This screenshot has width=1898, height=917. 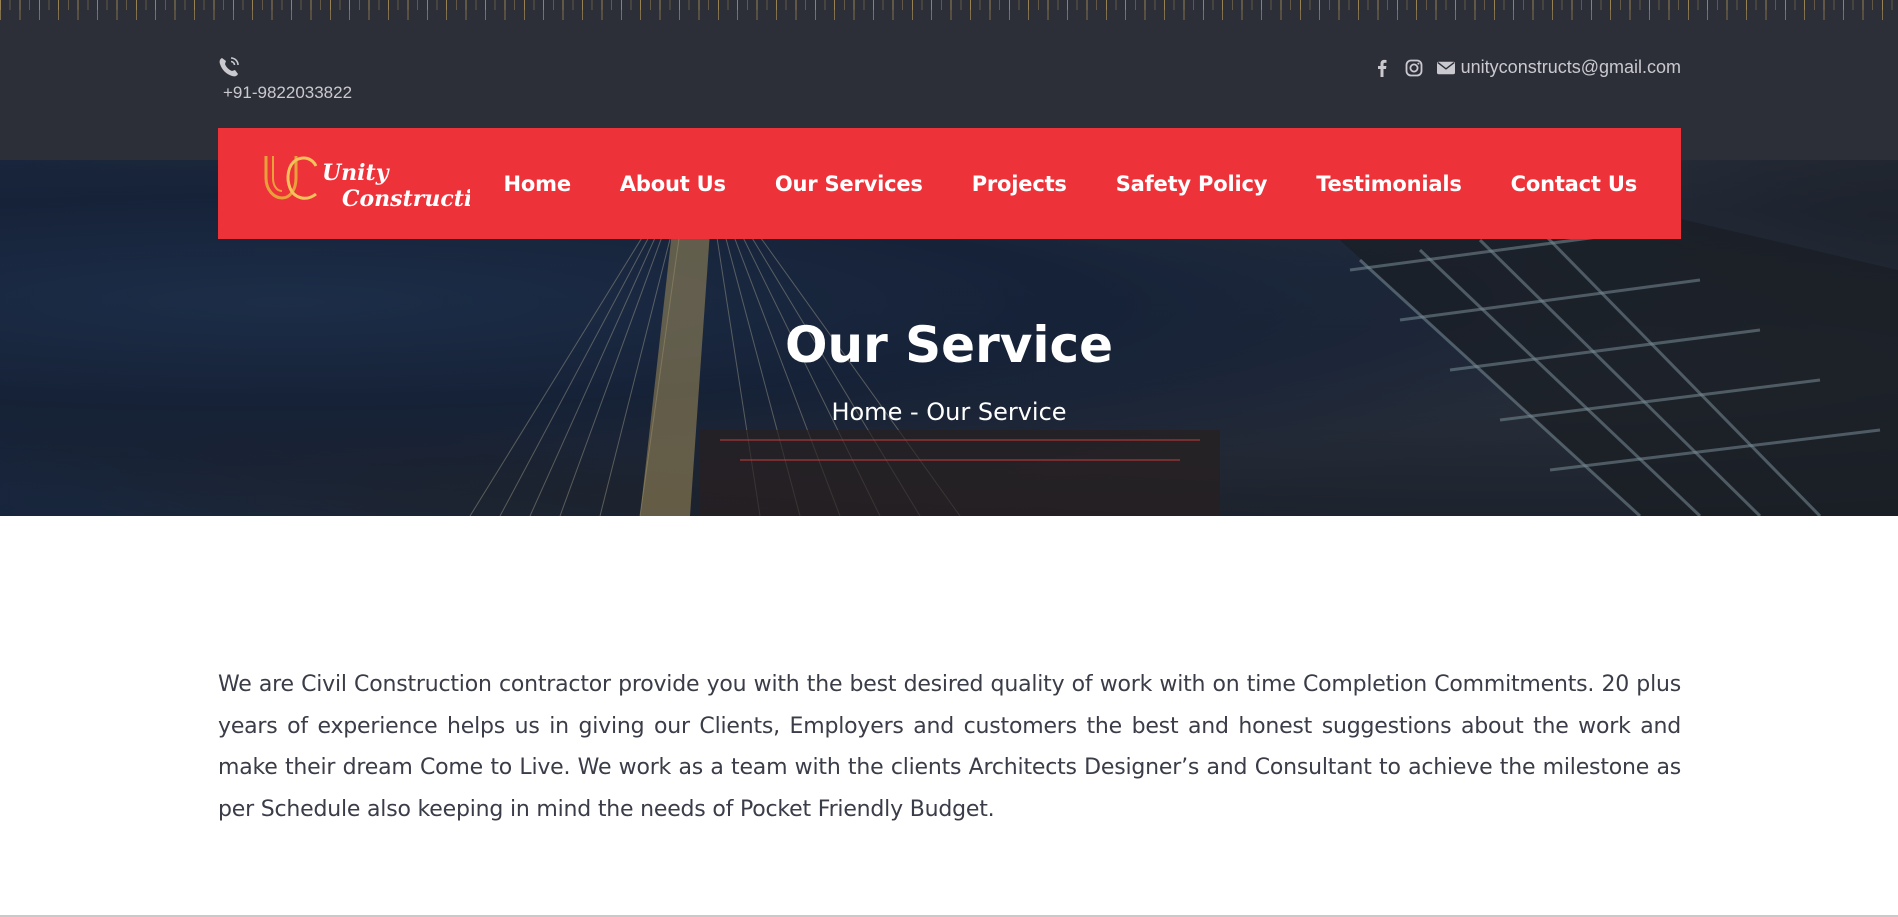 I want to click on breadcrumb-current: Our Service, so click(x=996, y=412).